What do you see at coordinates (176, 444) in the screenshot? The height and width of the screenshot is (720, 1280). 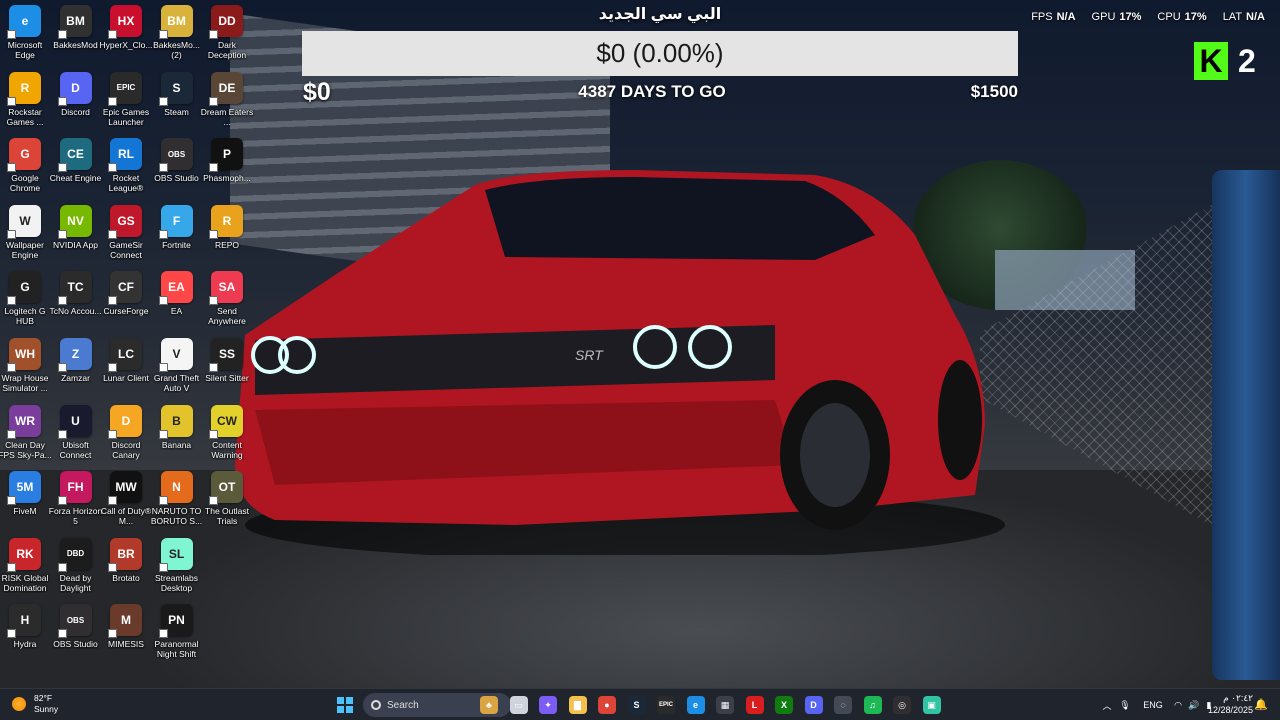 I see `desktop-icon-label: Banana` at bounding box center [176, 444].